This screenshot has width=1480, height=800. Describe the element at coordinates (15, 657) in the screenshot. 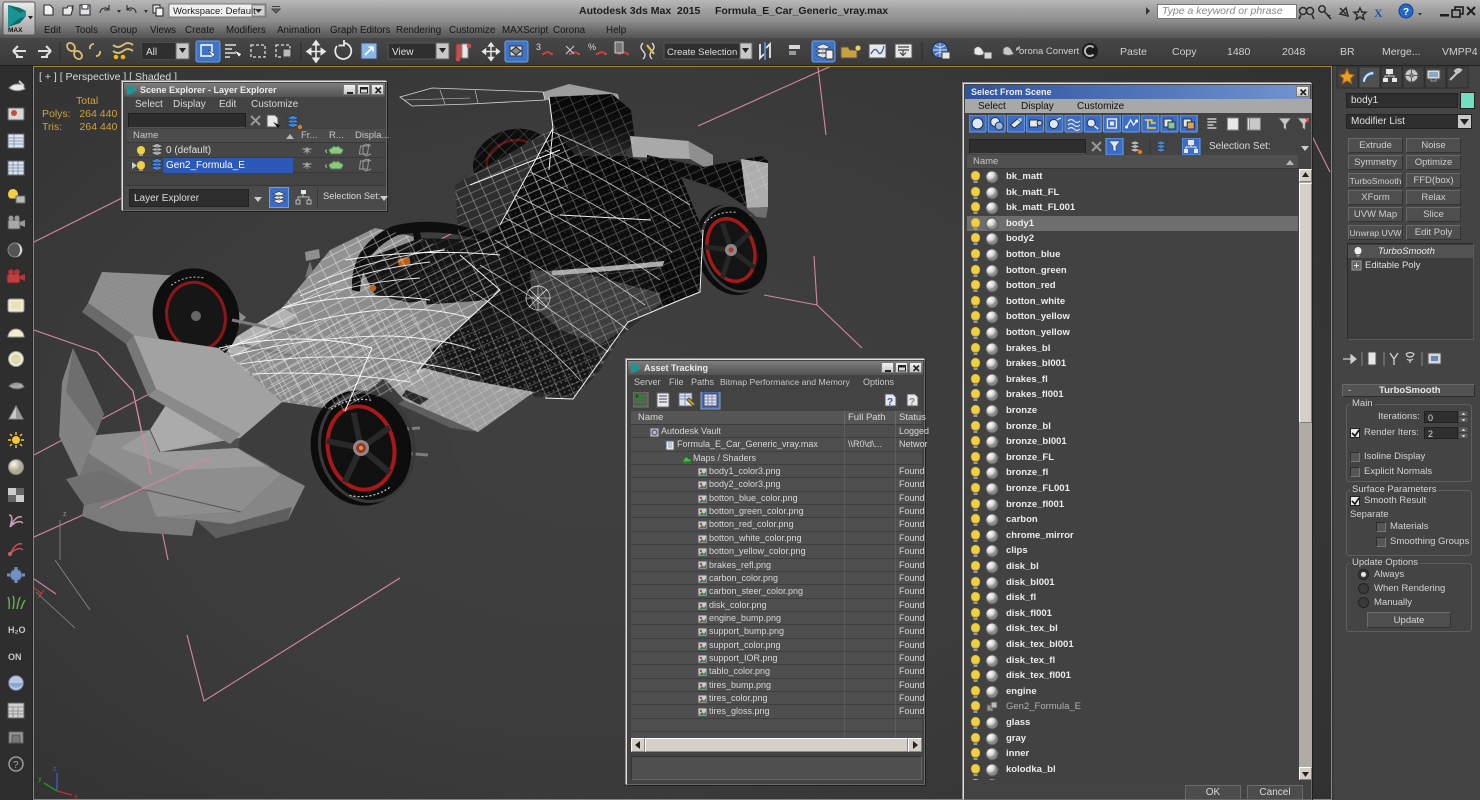

I see `svg-text: ON` at that location.